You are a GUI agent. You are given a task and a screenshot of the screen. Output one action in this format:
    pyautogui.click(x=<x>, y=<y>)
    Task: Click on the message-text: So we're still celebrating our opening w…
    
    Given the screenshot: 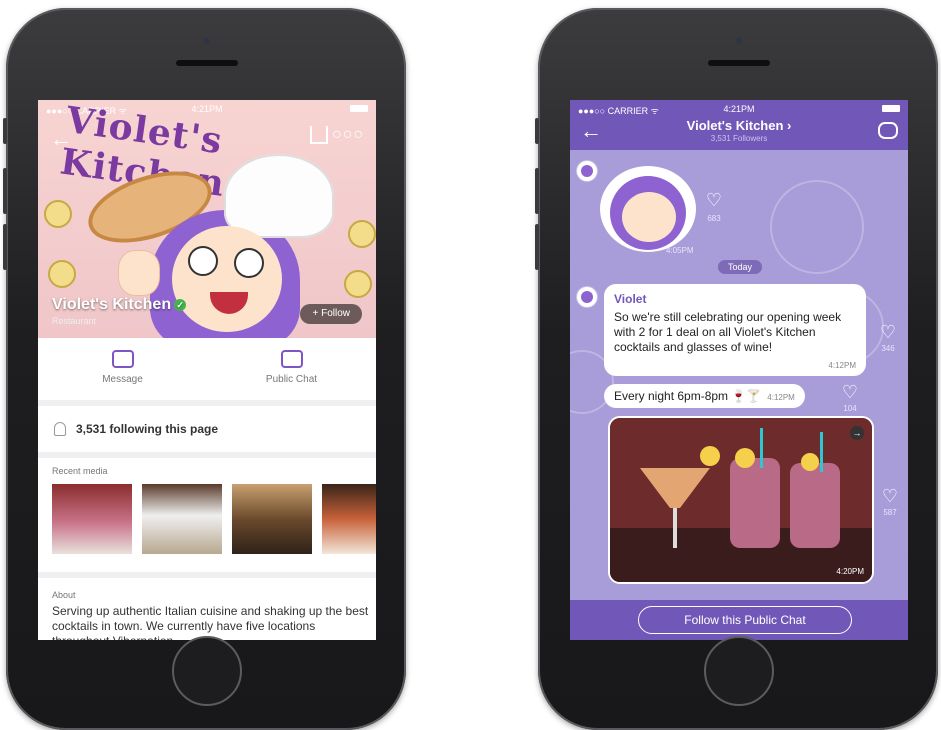 What is the action you would take?
    pyautogui.click(x=728, y=332)
    